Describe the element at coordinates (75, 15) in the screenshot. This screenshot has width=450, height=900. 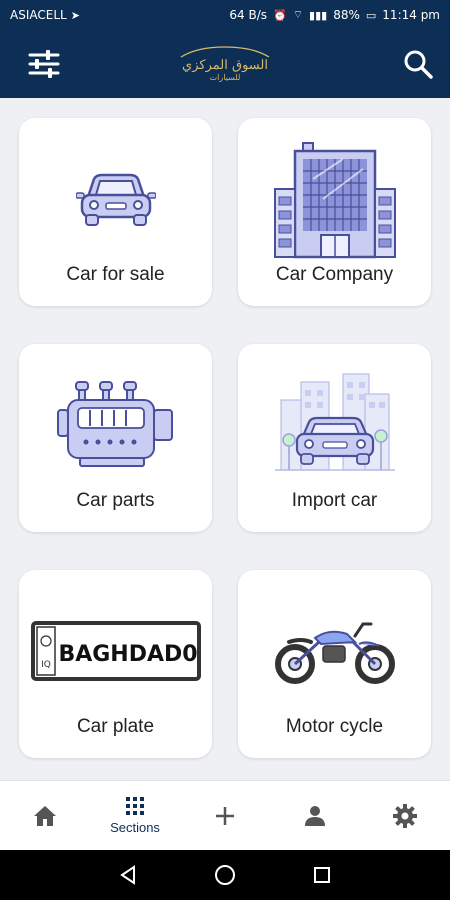
I see `telegram-icon: ➤` at that location.